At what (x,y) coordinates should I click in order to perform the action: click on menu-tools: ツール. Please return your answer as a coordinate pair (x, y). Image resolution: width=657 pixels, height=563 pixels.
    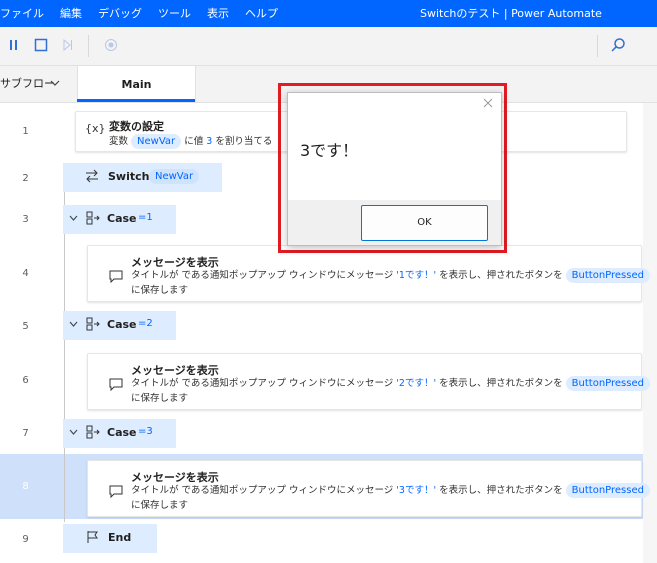
    Looking at the image, I should click on (174, 13).